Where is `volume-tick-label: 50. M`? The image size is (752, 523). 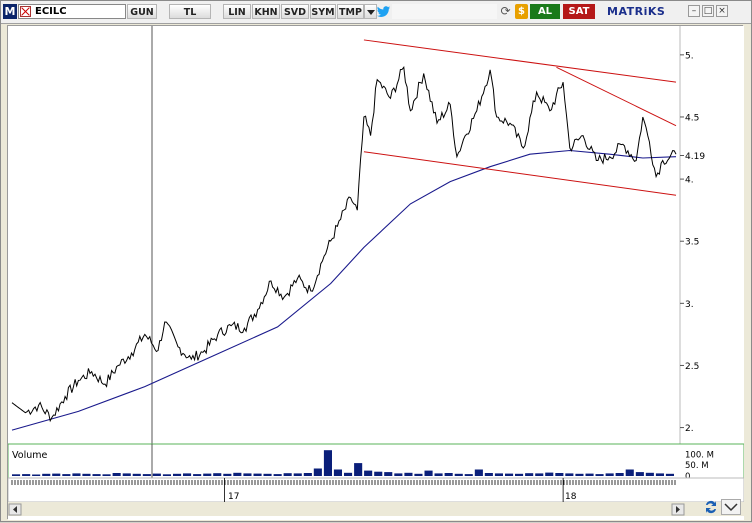 volume-tick-label: 50. M is located at coordinates (697, 466).